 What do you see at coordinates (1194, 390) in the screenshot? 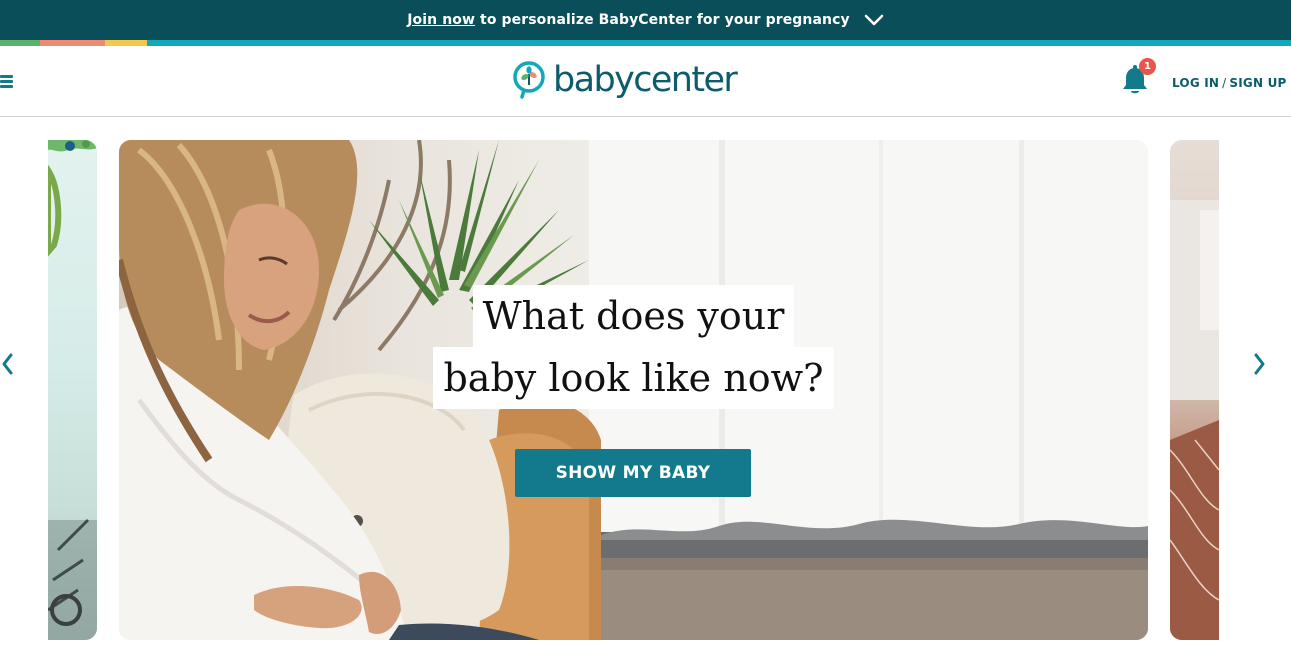
I see `carousel-card-next` at bounding box center [1194, 390].